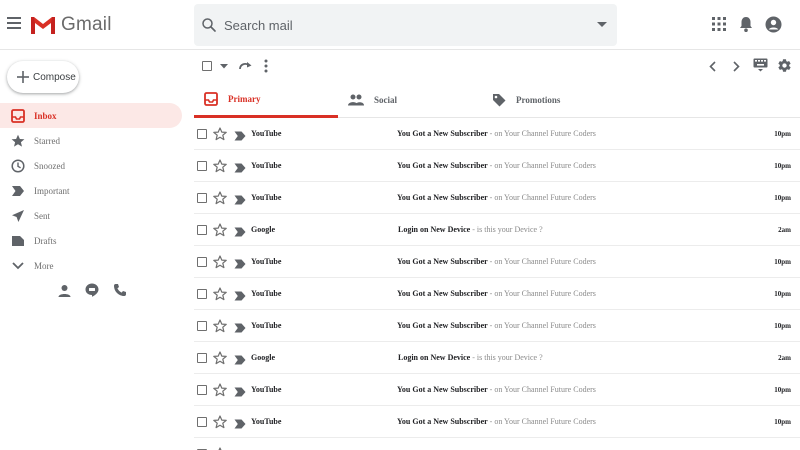 Image resolution: width=800 pixels, height=450 pixels. What do you see at coordinates (91, 165) in the screenshot?
I see `sidebar-item-snoozed: Snoozed` at bounding box center [91, 165].